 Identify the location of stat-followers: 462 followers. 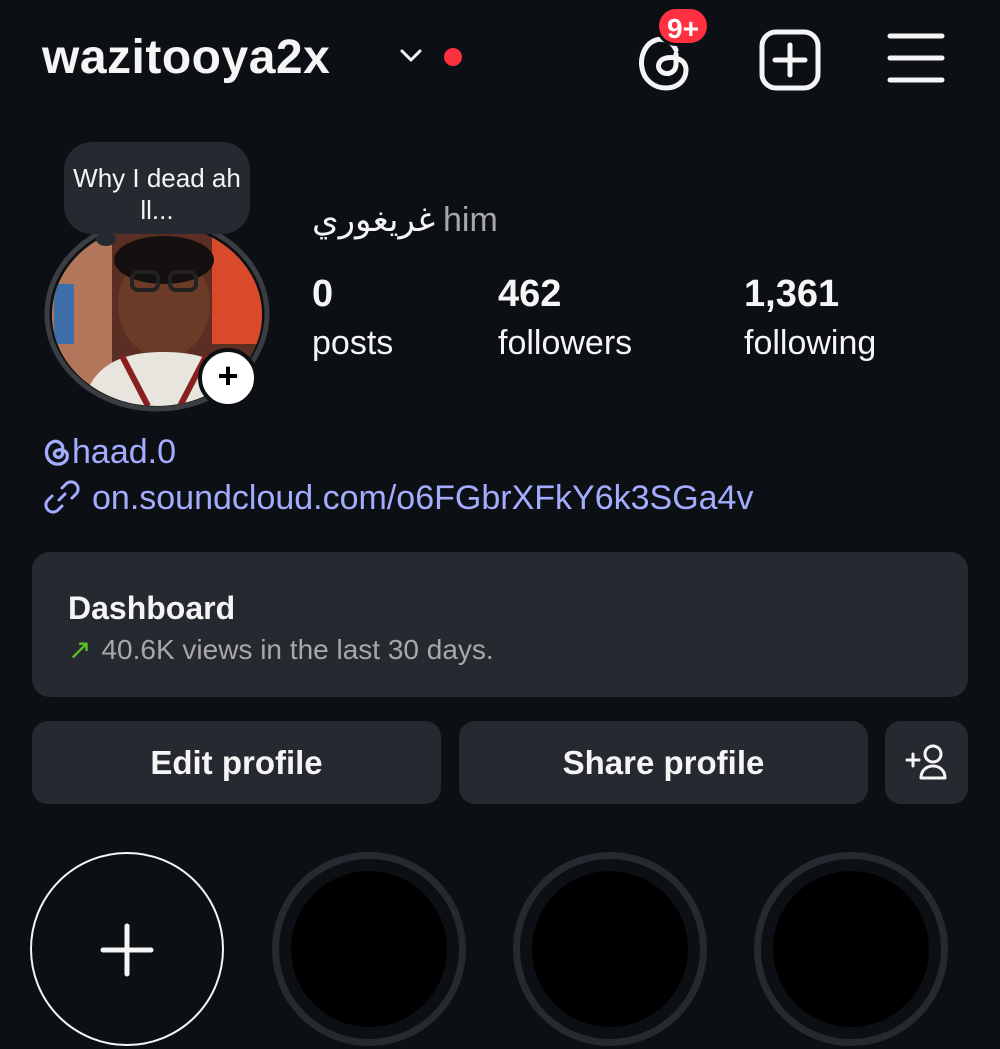
(565, 319).